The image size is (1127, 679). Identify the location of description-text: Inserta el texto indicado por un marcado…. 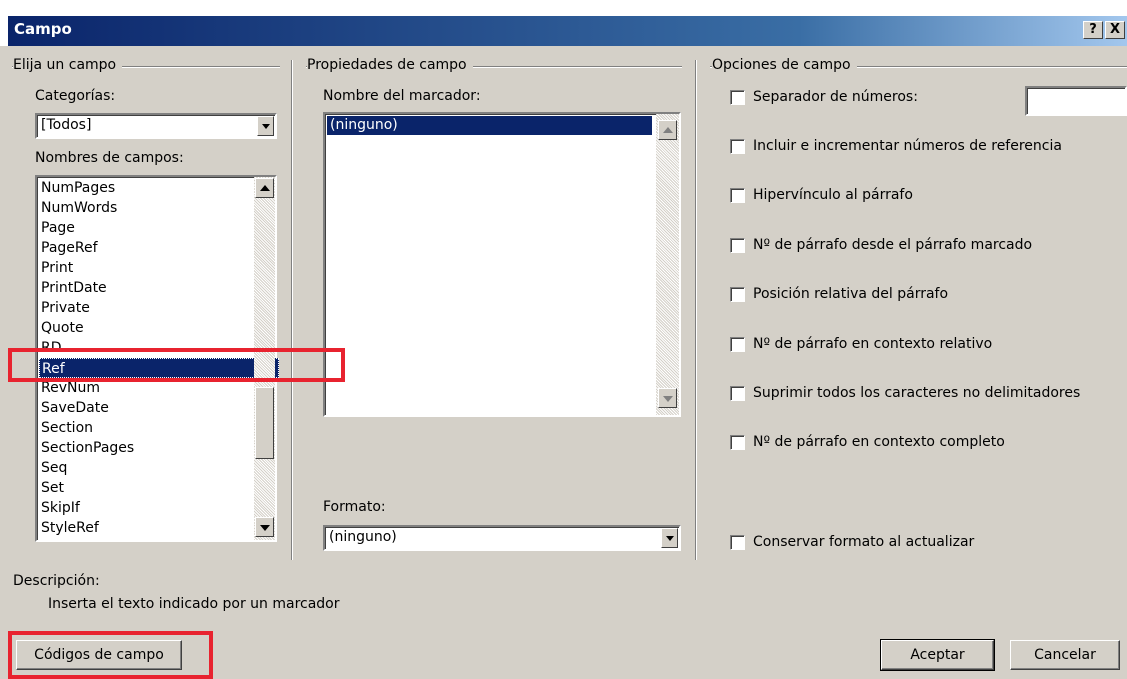
(194, 604).